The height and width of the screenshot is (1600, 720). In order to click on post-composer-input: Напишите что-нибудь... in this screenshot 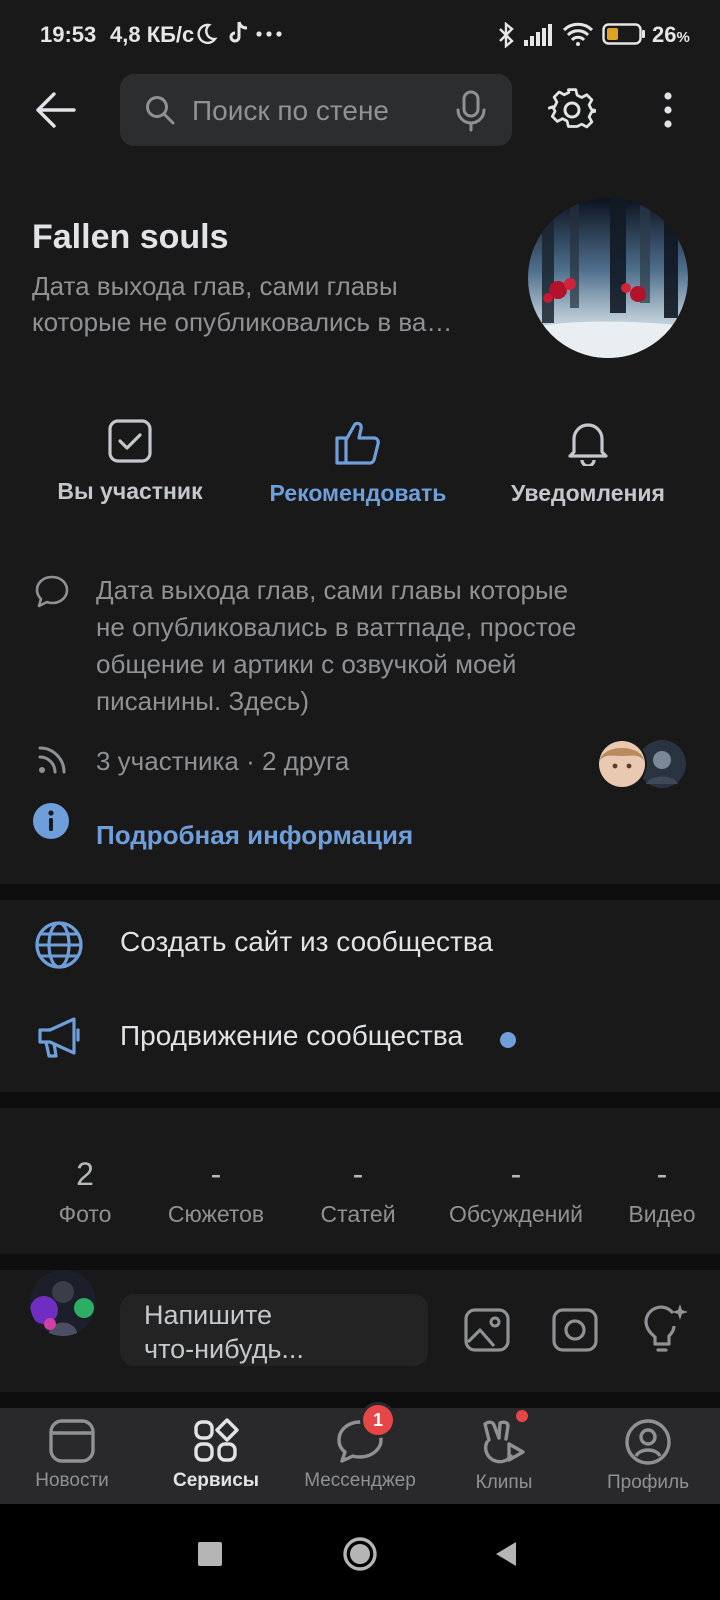, I will do `click(274, 1330)`.